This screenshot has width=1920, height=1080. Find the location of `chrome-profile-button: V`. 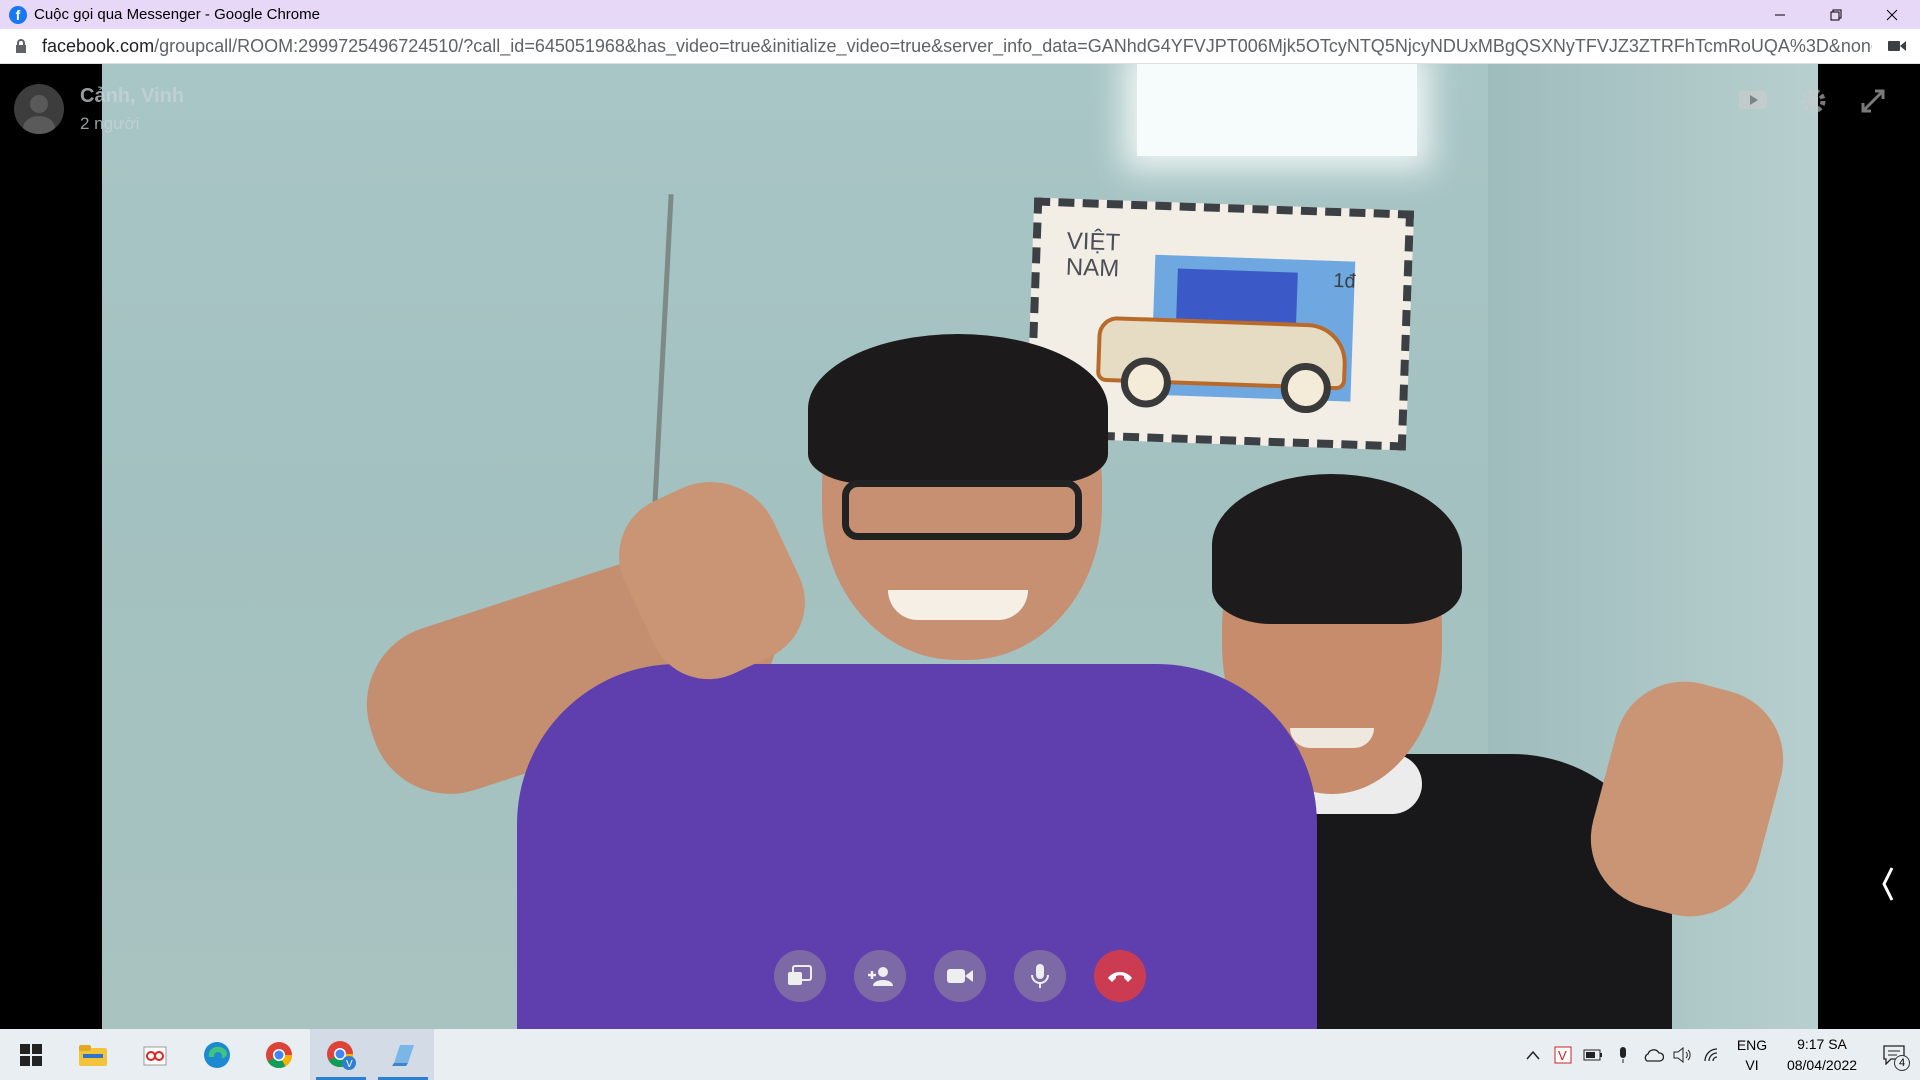

chrome-profile-button: V is located at coordinates (341, 1054).